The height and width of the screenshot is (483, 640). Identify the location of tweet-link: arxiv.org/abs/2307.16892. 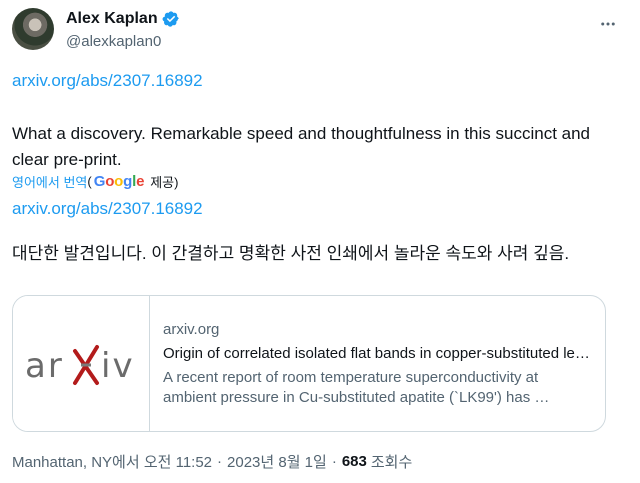
(107, 81).